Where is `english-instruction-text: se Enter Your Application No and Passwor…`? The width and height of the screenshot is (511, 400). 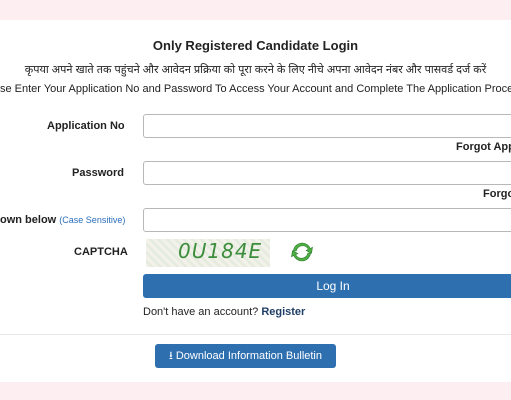 english-instruction-text: se Enter Your Application No and Passwor… is located at coordinates (255, 89).